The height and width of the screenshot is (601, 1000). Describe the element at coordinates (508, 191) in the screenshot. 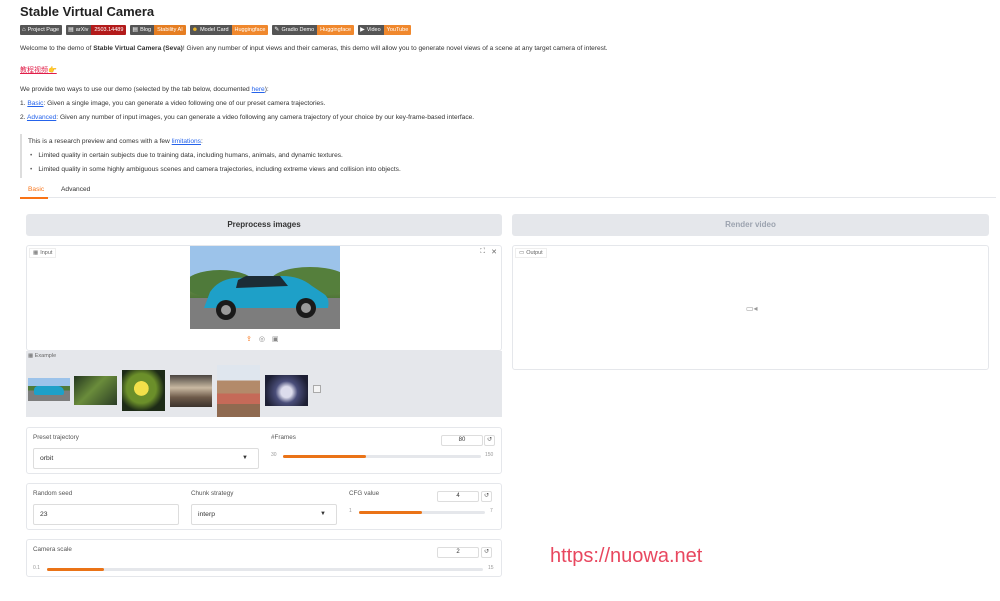

I see `mode-tabs: Basic Advanced` at that location.